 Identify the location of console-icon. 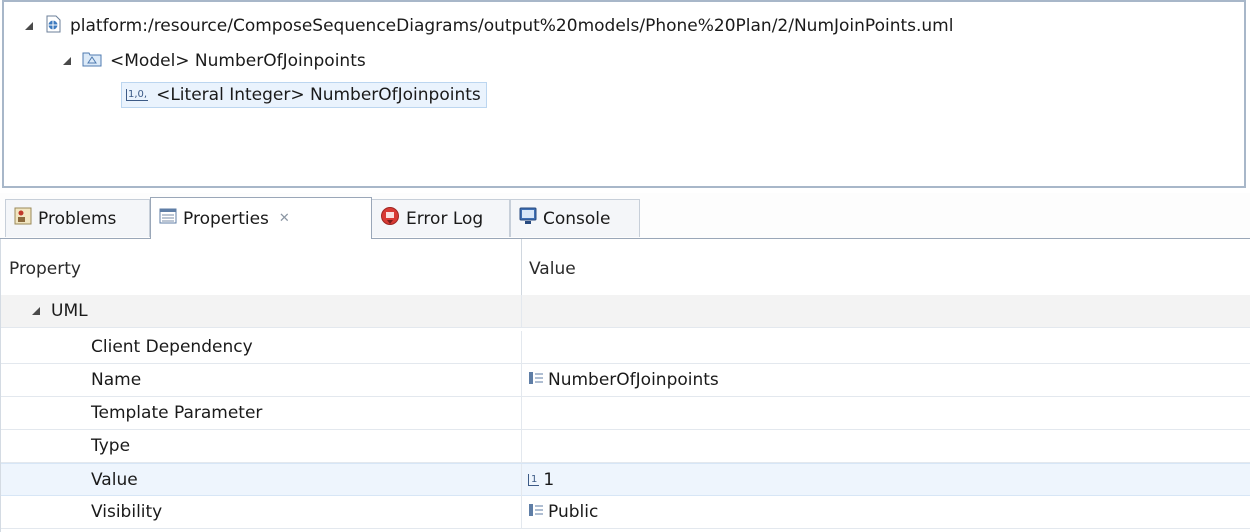
(528, 218).